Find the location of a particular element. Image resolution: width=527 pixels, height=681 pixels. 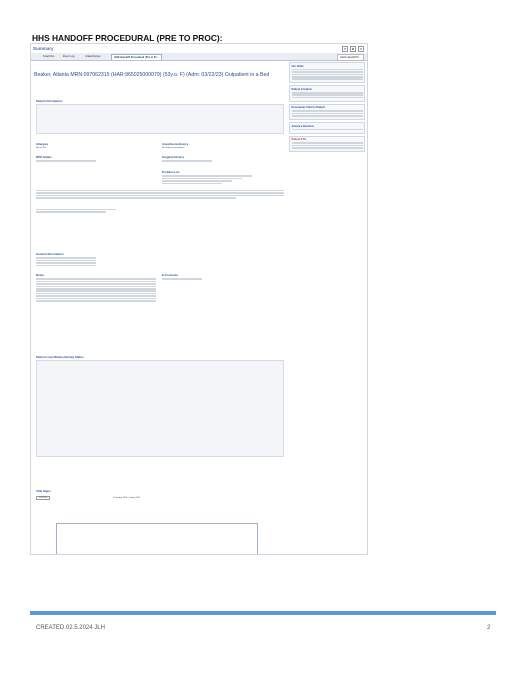

card-patient-fyi: Patient FYIs is located at coordinates (327, 144).